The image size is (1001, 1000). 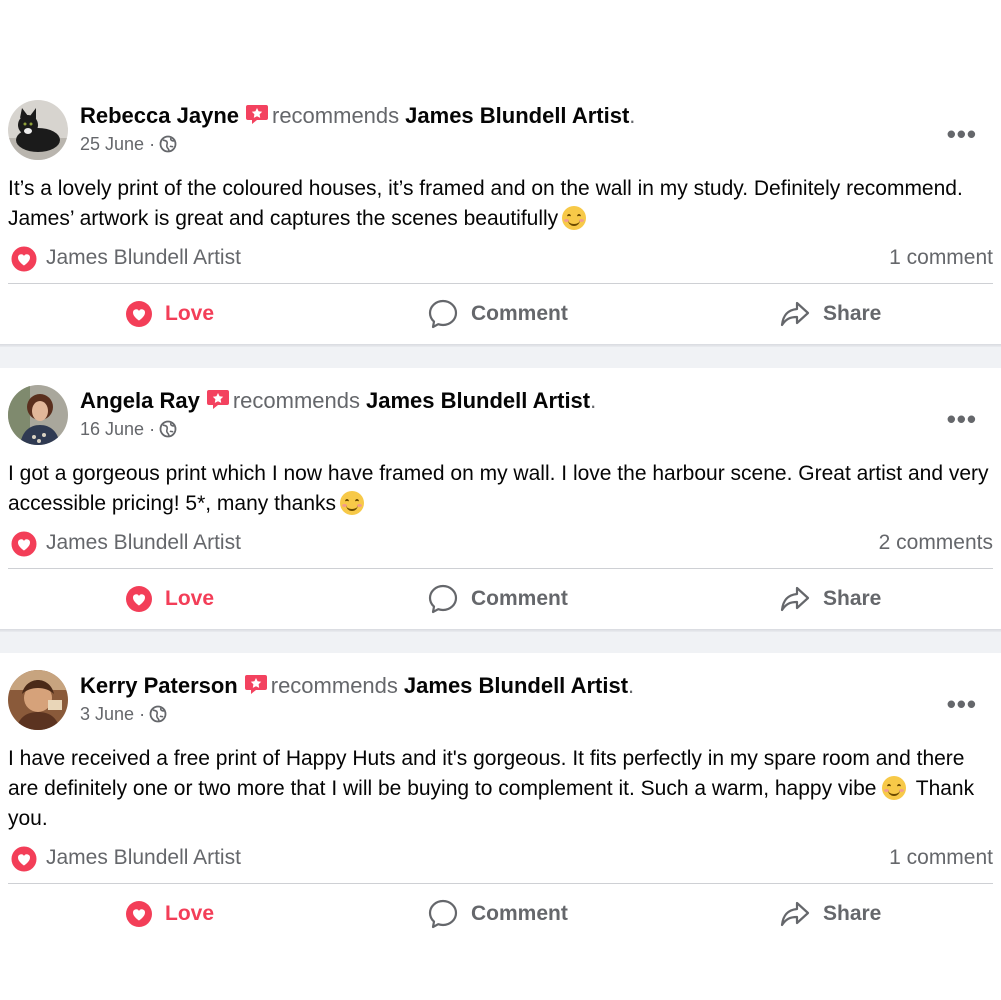 I want to click on author-name: Rebecca Jayne, so click(x=159, y=115).